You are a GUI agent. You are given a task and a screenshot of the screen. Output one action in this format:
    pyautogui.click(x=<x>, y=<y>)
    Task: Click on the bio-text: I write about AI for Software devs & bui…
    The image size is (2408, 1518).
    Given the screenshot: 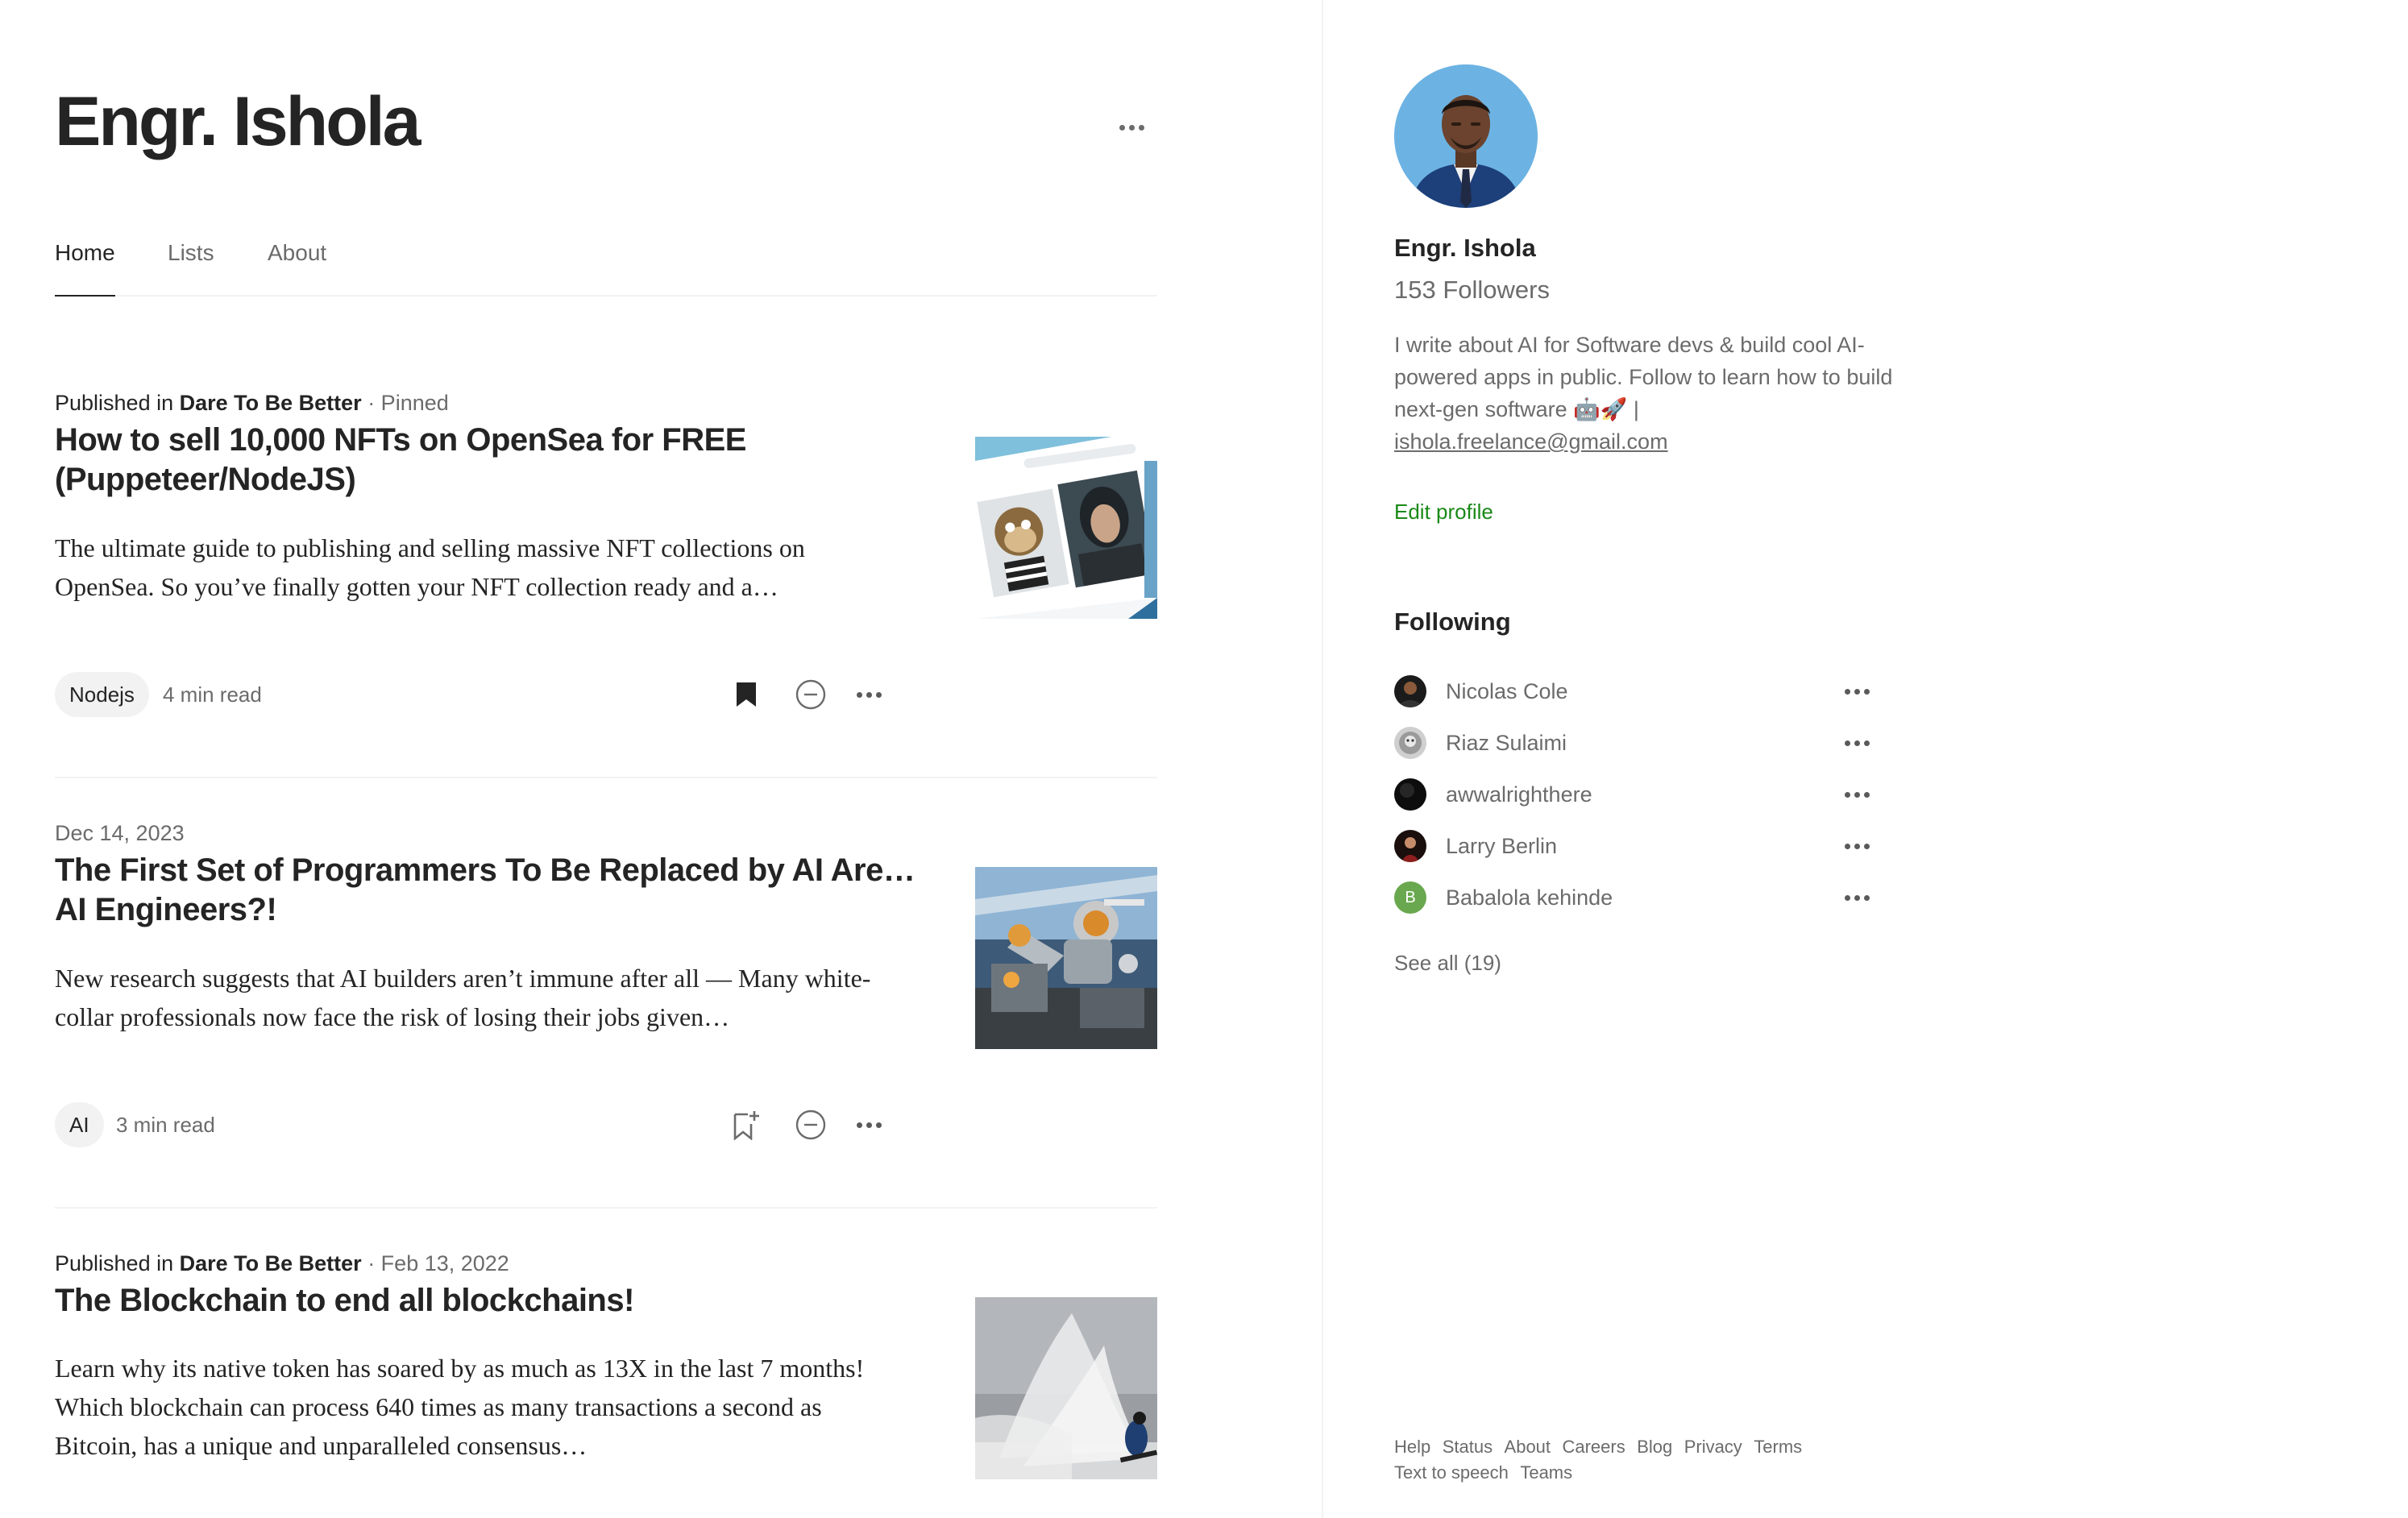 What is the action you would take?
    pyautogui.click(x=1644, y=377)
    